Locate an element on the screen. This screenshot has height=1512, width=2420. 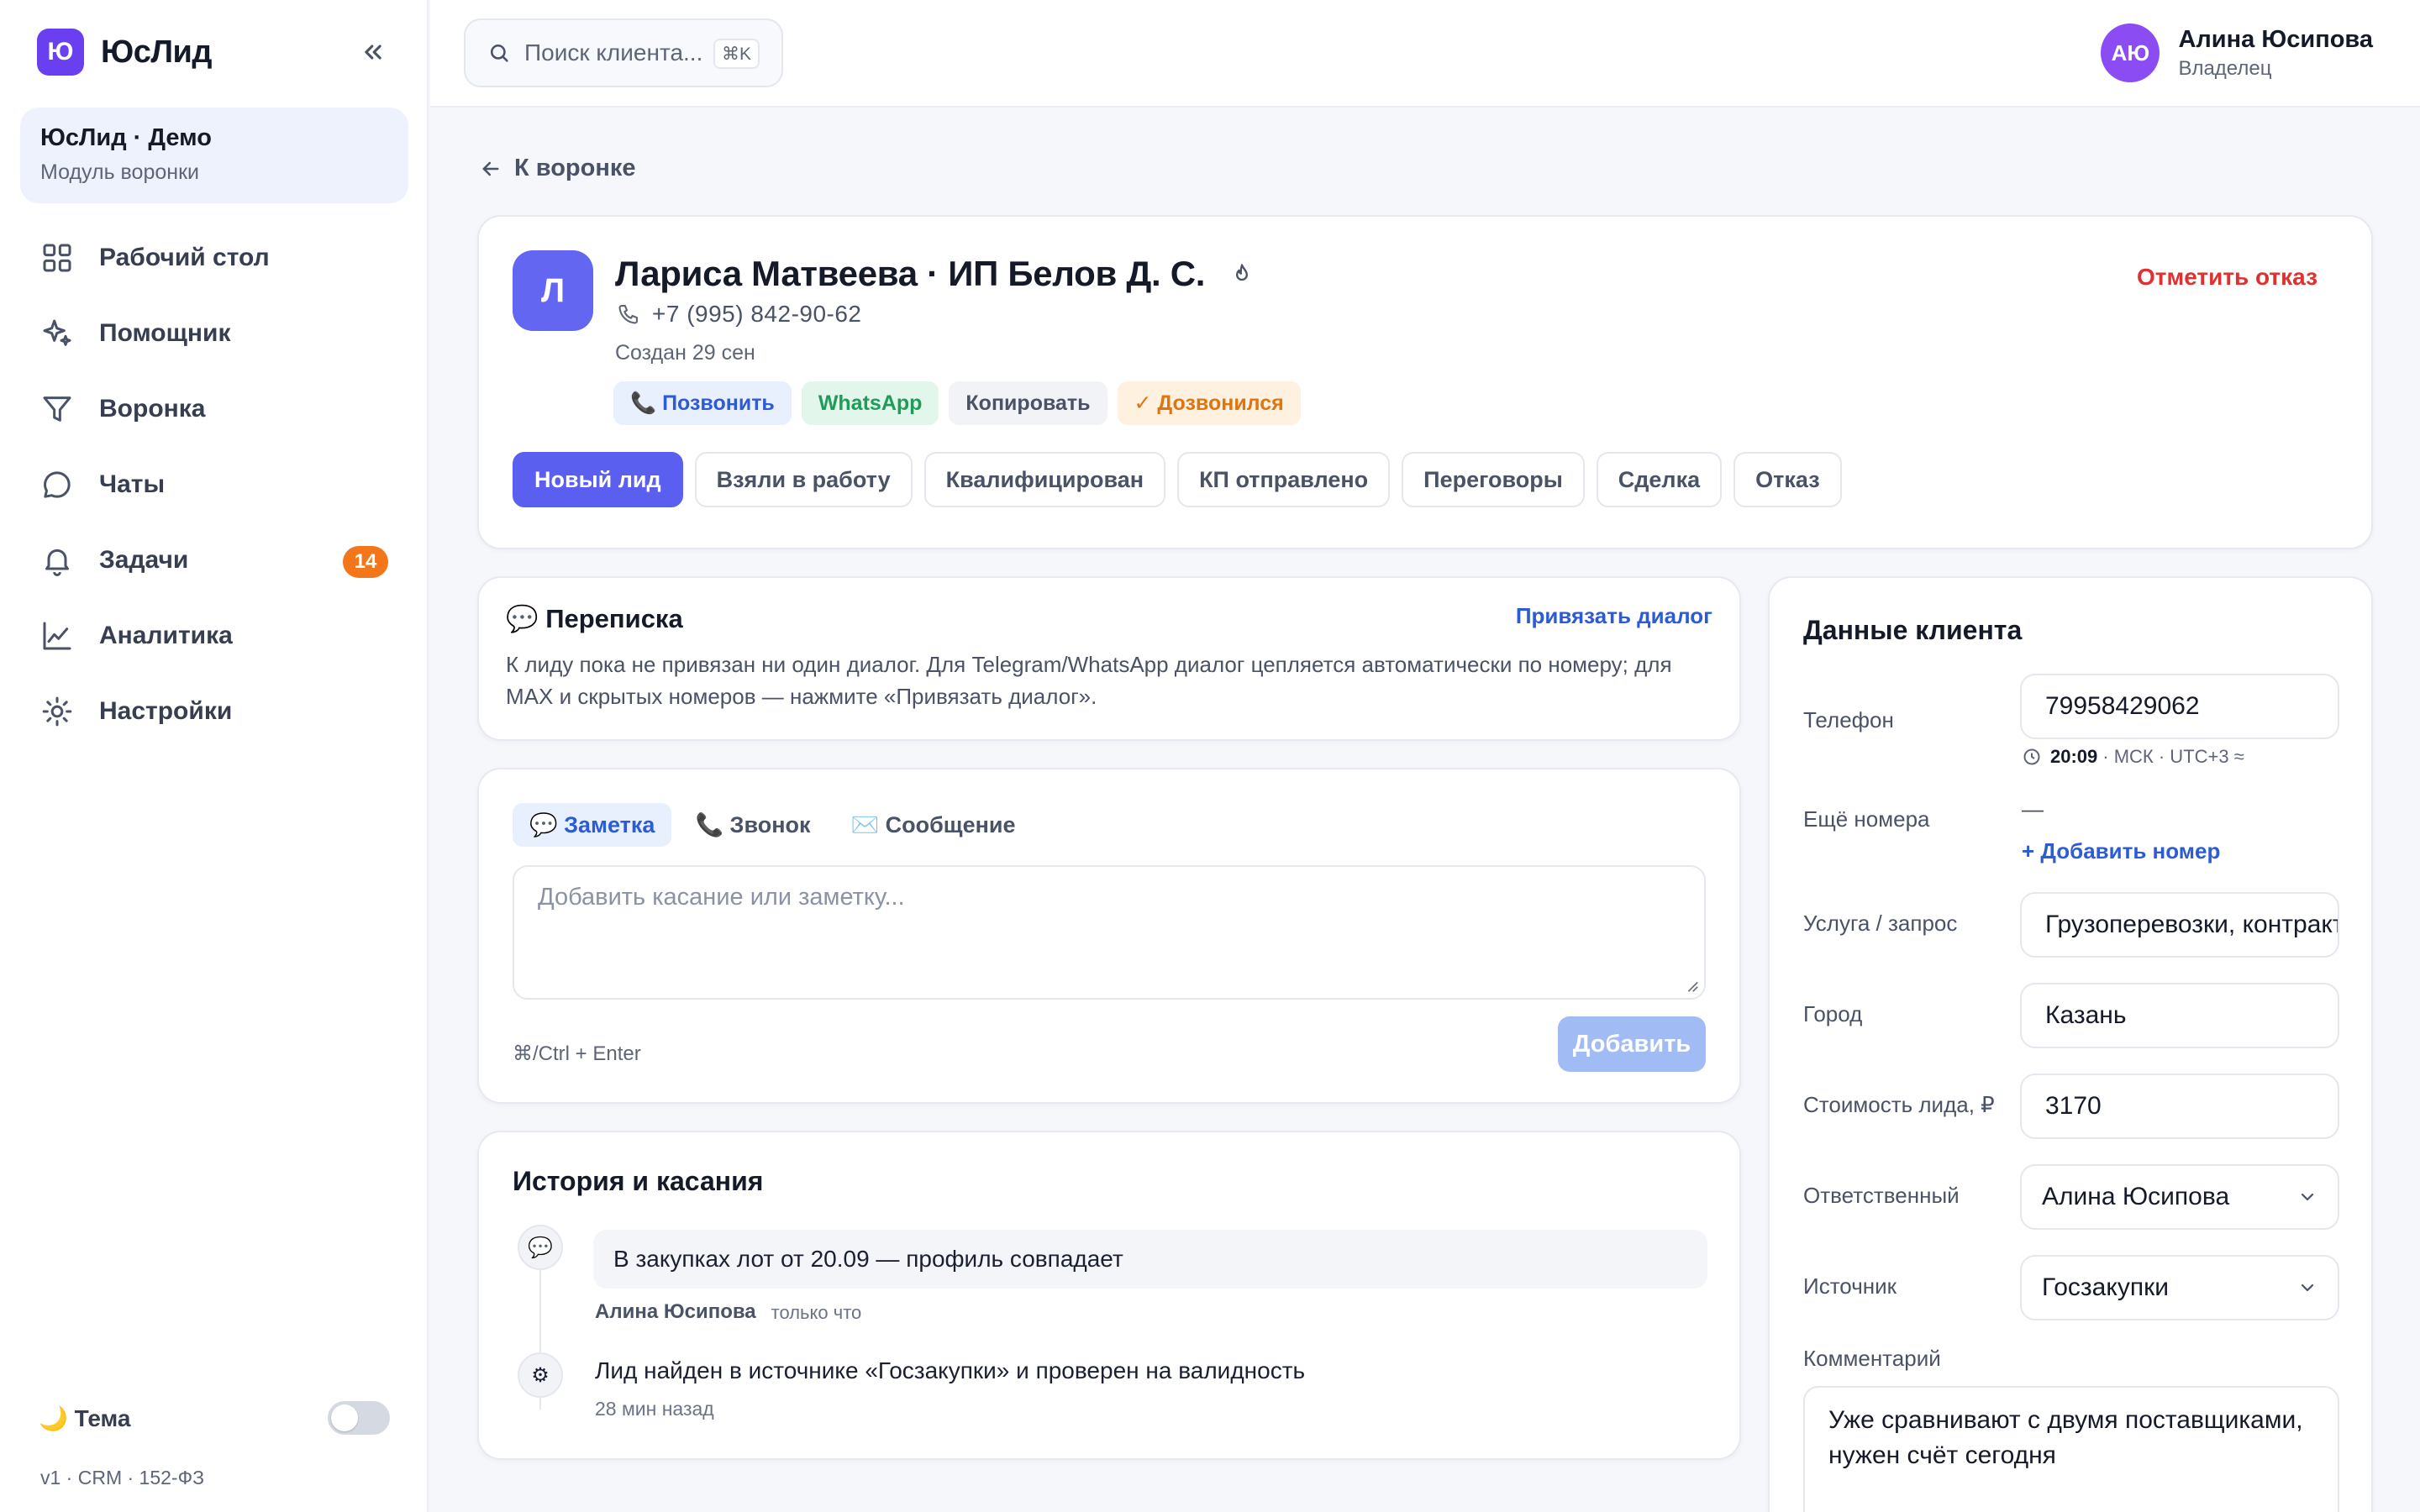
link-dialog-button: Привязать диалог is located at coordinates (1614, 616).